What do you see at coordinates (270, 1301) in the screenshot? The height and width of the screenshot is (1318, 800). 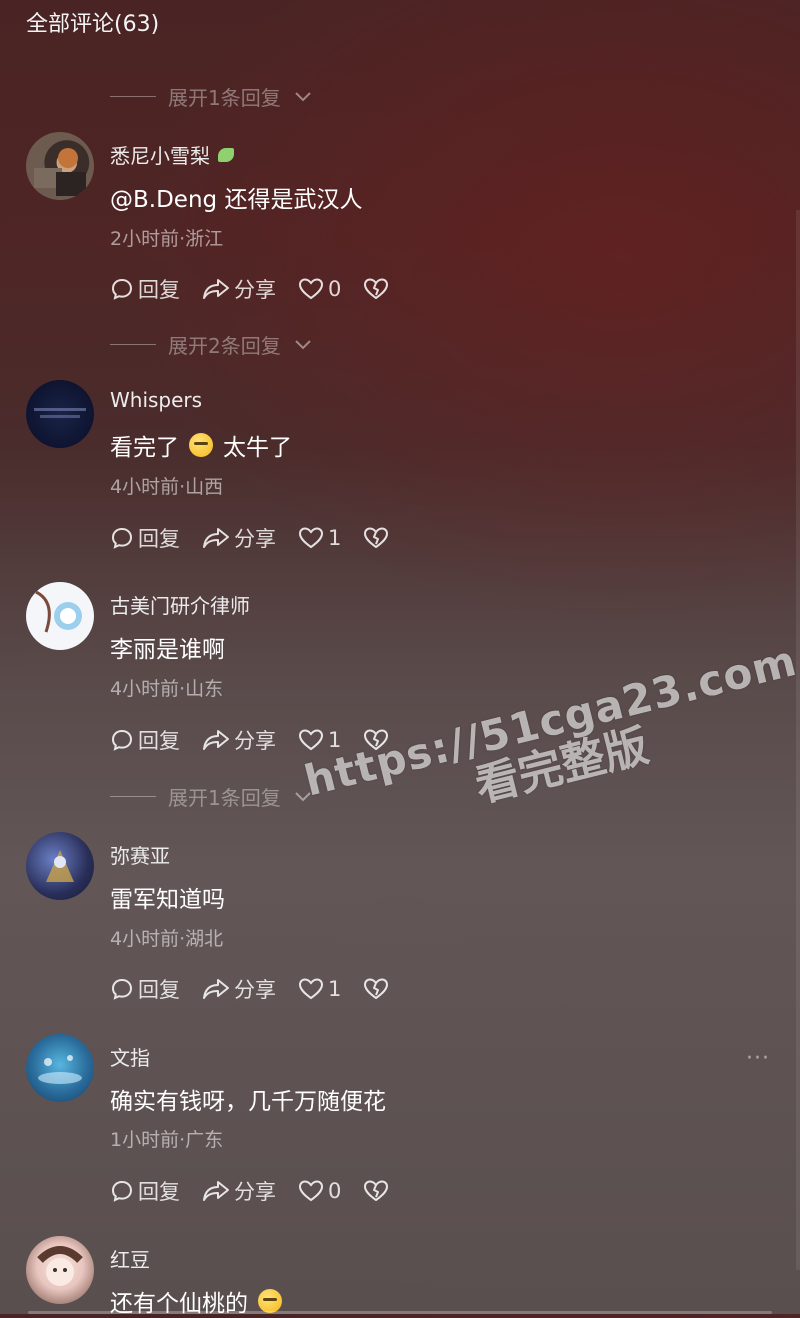 I see `smile-emoji-icon` at bounding box center [270, 1301].